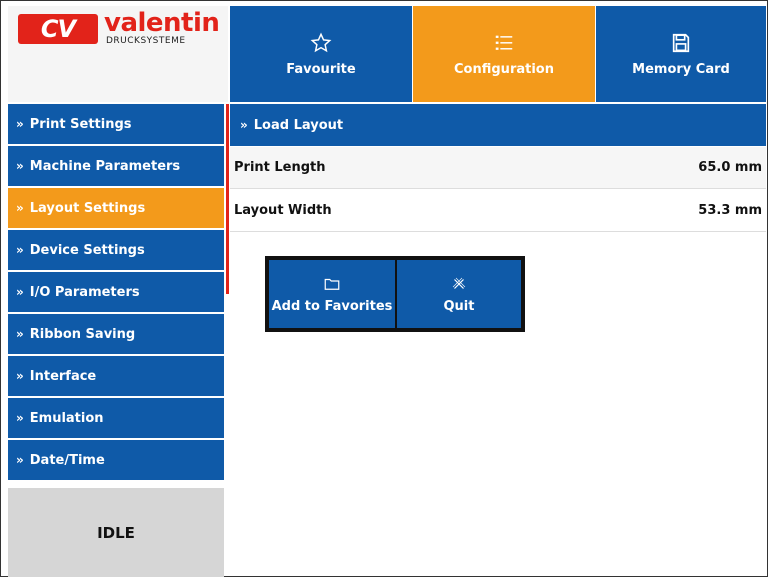  What do you see at coordinates (498, 125) in the screenshot?
I see `load-layout-header: » Load Layout` at bounding box center [498, 125].